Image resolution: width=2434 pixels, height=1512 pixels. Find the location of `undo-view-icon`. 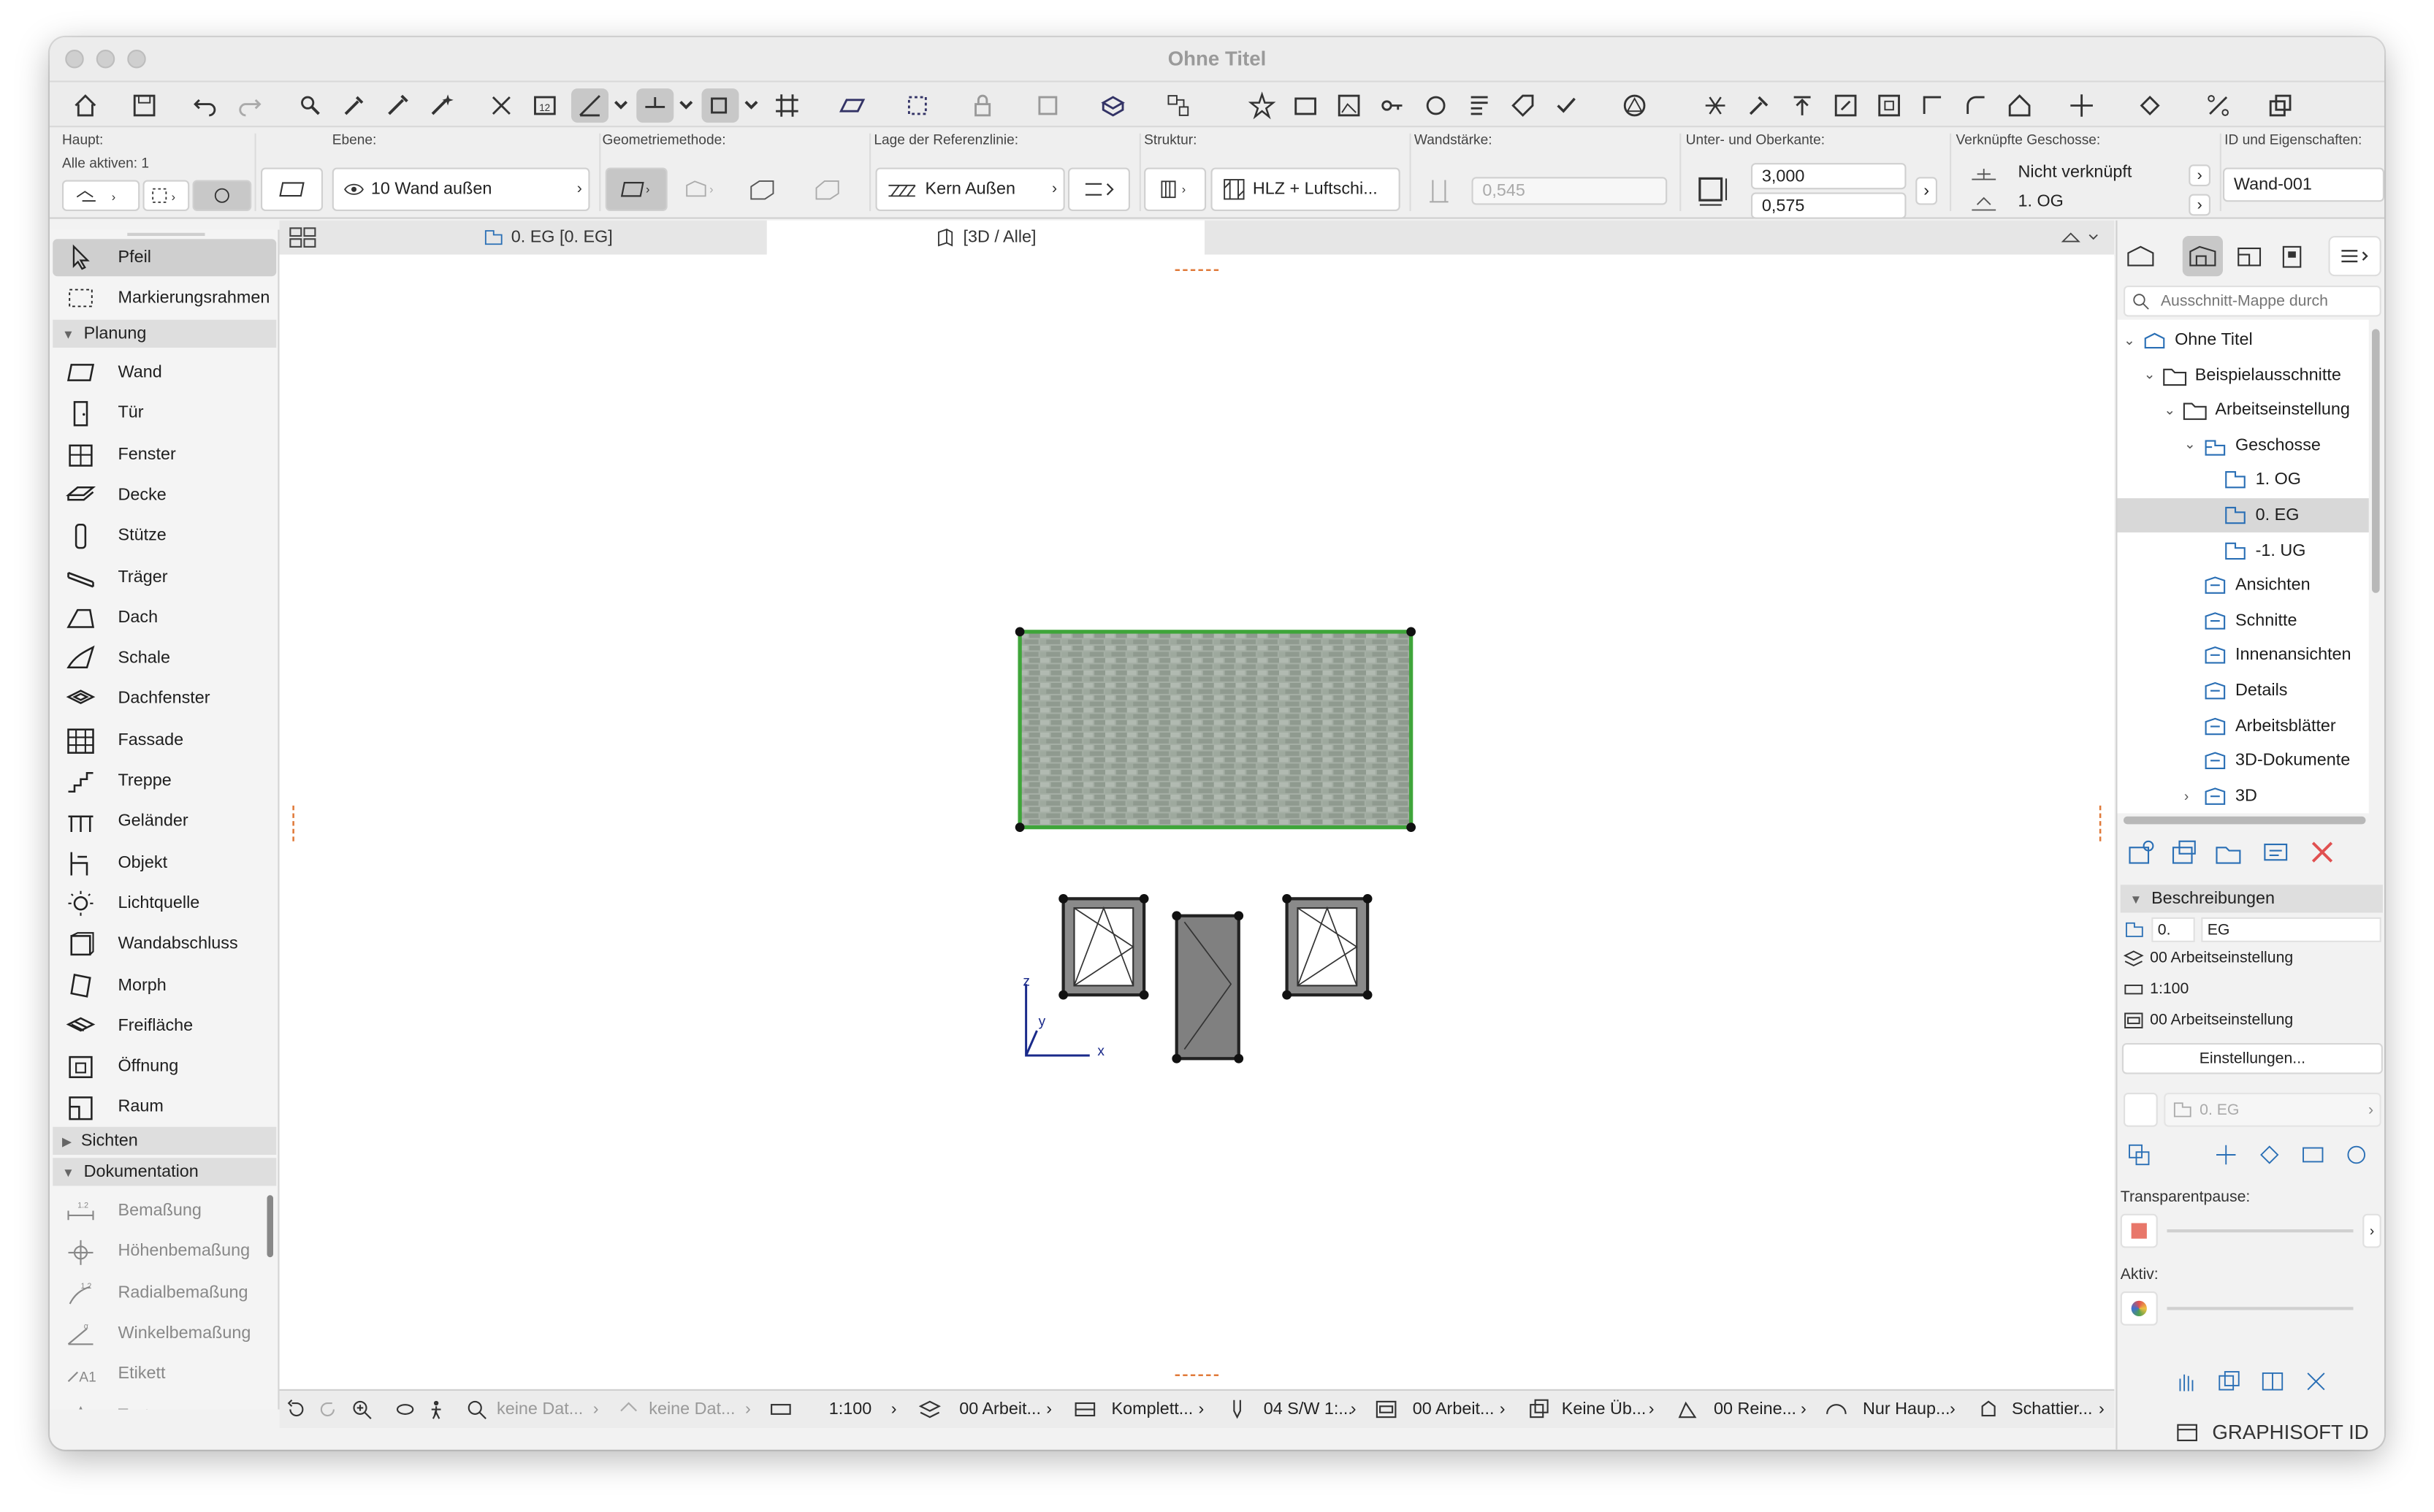

undo-view-icon is located at coordinates (301, 1409).